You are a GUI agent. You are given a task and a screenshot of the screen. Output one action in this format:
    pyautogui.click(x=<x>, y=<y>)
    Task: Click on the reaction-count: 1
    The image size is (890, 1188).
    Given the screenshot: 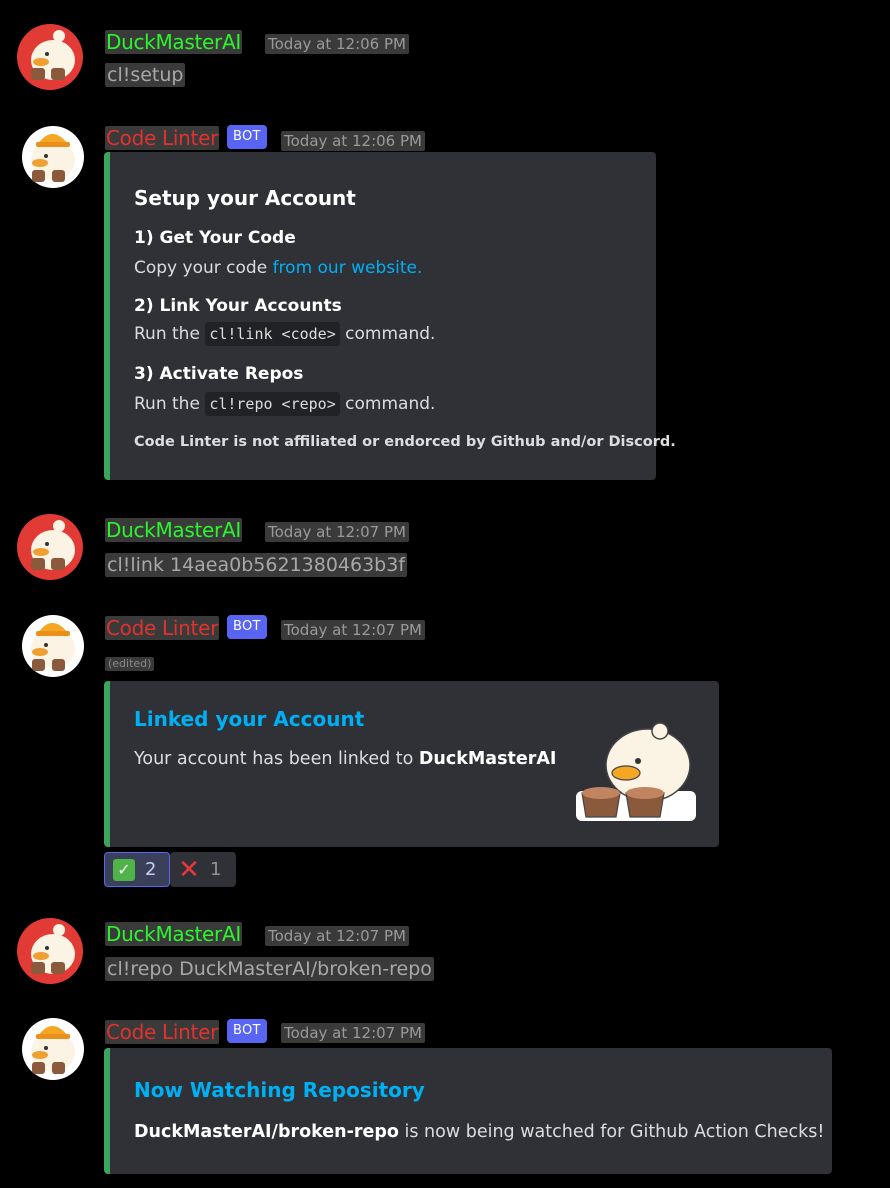 What is the action you would take?
    pyautogui.click(x=216, y=869)
    